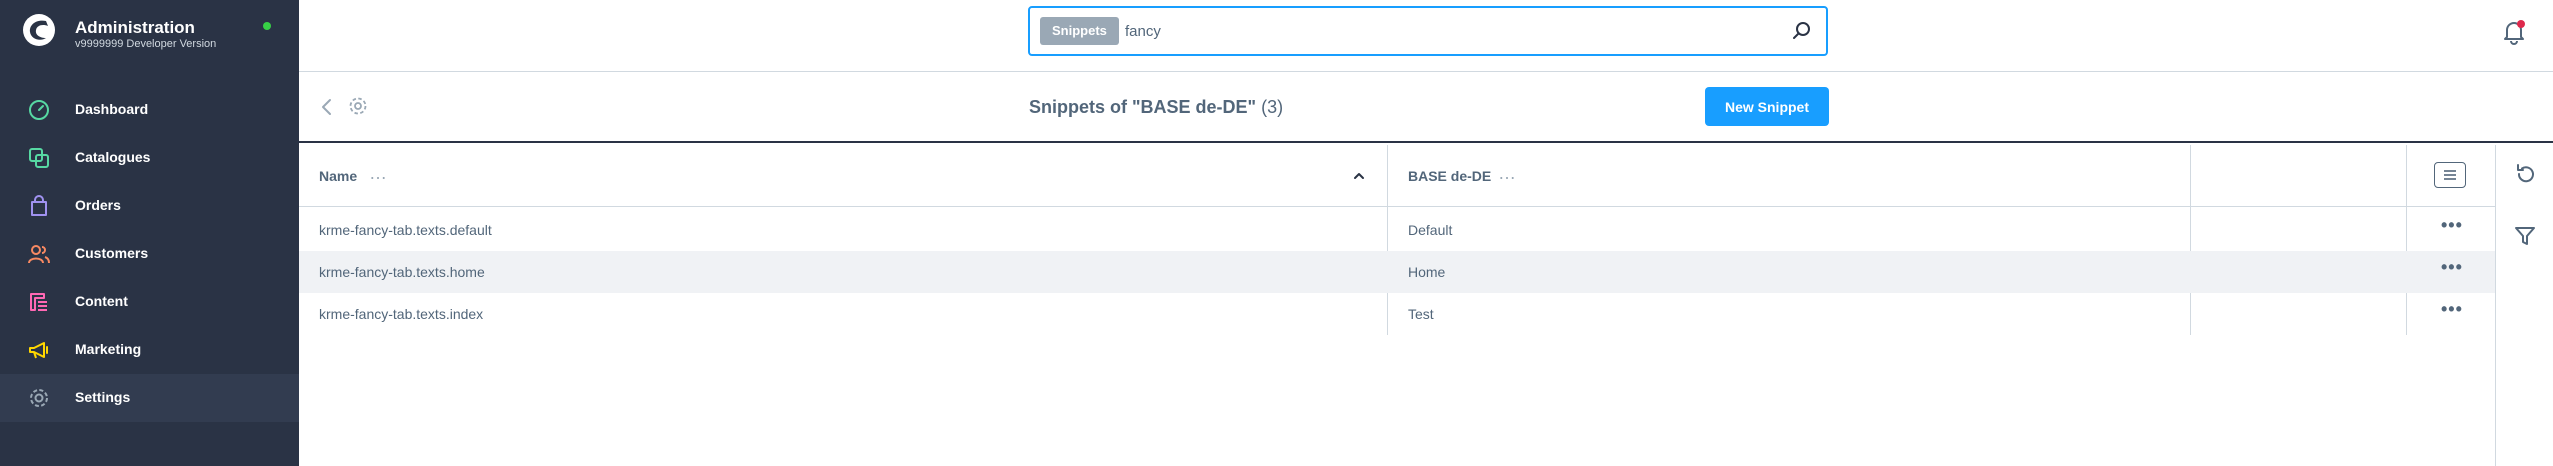  I want to click on orders-icon, so click(39, 205).